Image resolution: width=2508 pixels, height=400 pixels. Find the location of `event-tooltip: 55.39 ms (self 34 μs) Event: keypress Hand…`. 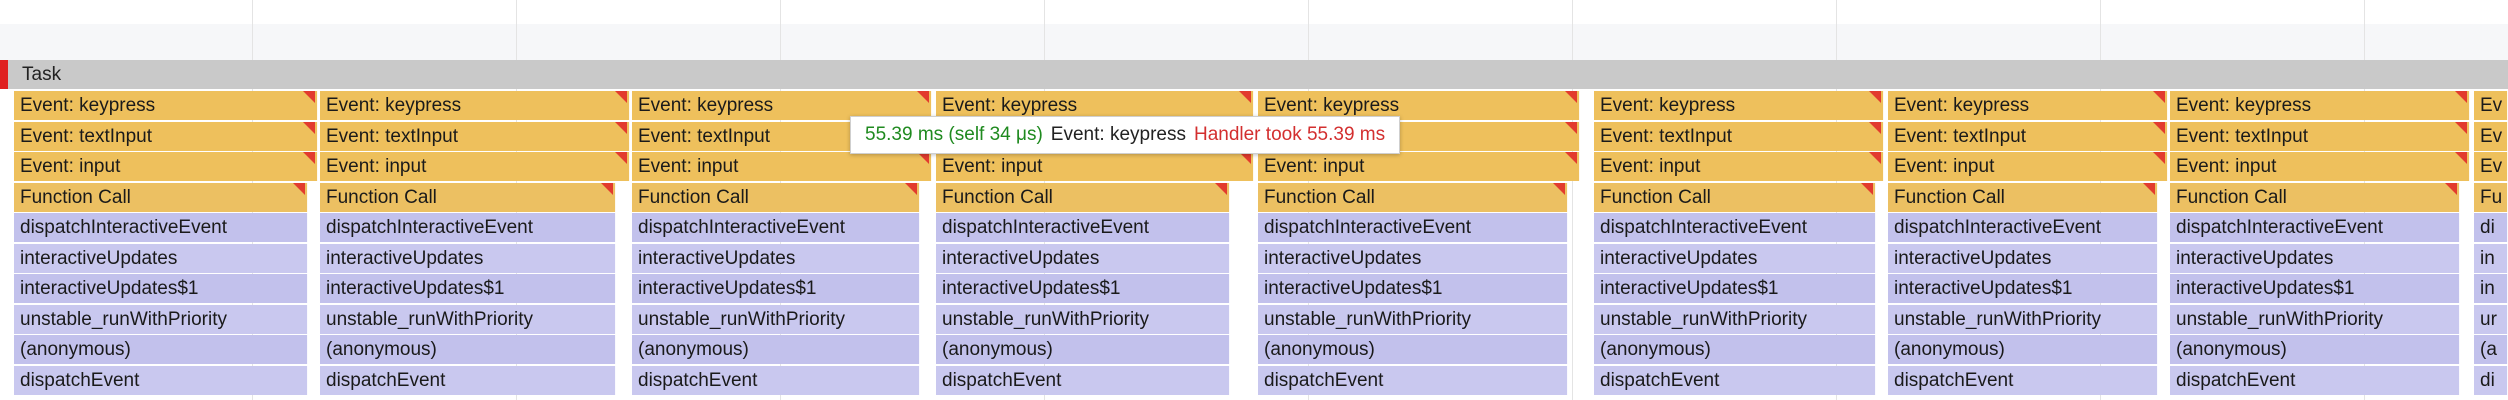

event-tooltip: 55.39 ms (self 34 μs) Event: keypress Hand… is located at coordinates (1125, 135).